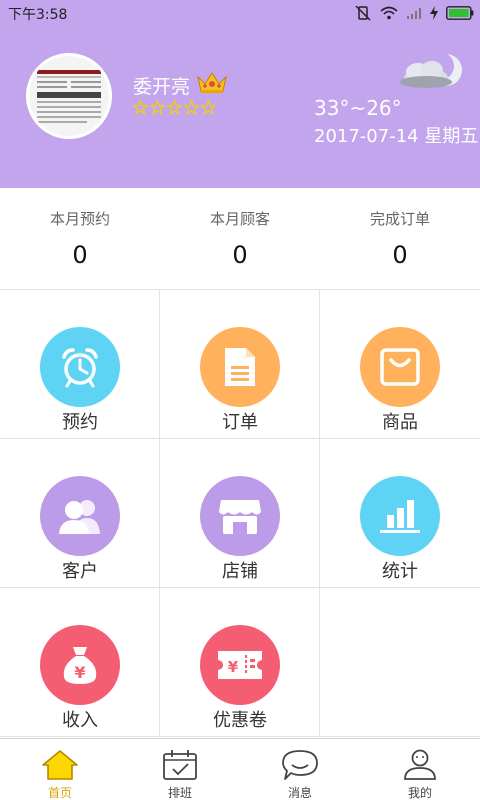 The image size is (480, 800). I want to click on money-bag-icon: ¥, so click(80, 665).